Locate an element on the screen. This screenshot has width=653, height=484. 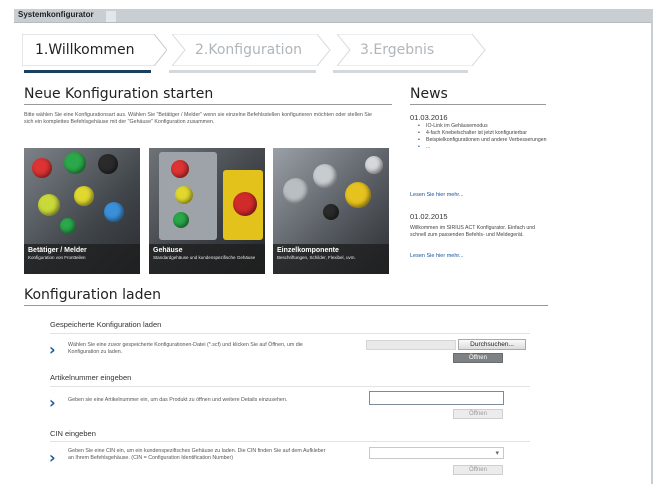
news-date: 01.02.2015 is located at coordinates (429, 216).